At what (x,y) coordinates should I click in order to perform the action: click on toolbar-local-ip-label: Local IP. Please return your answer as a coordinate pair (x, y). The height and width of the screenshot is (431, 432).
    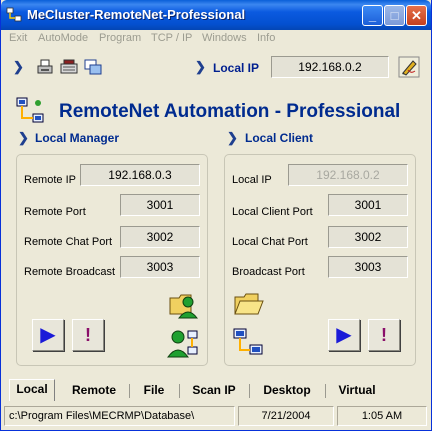
    Looking at the image, I should click on (236, 68).